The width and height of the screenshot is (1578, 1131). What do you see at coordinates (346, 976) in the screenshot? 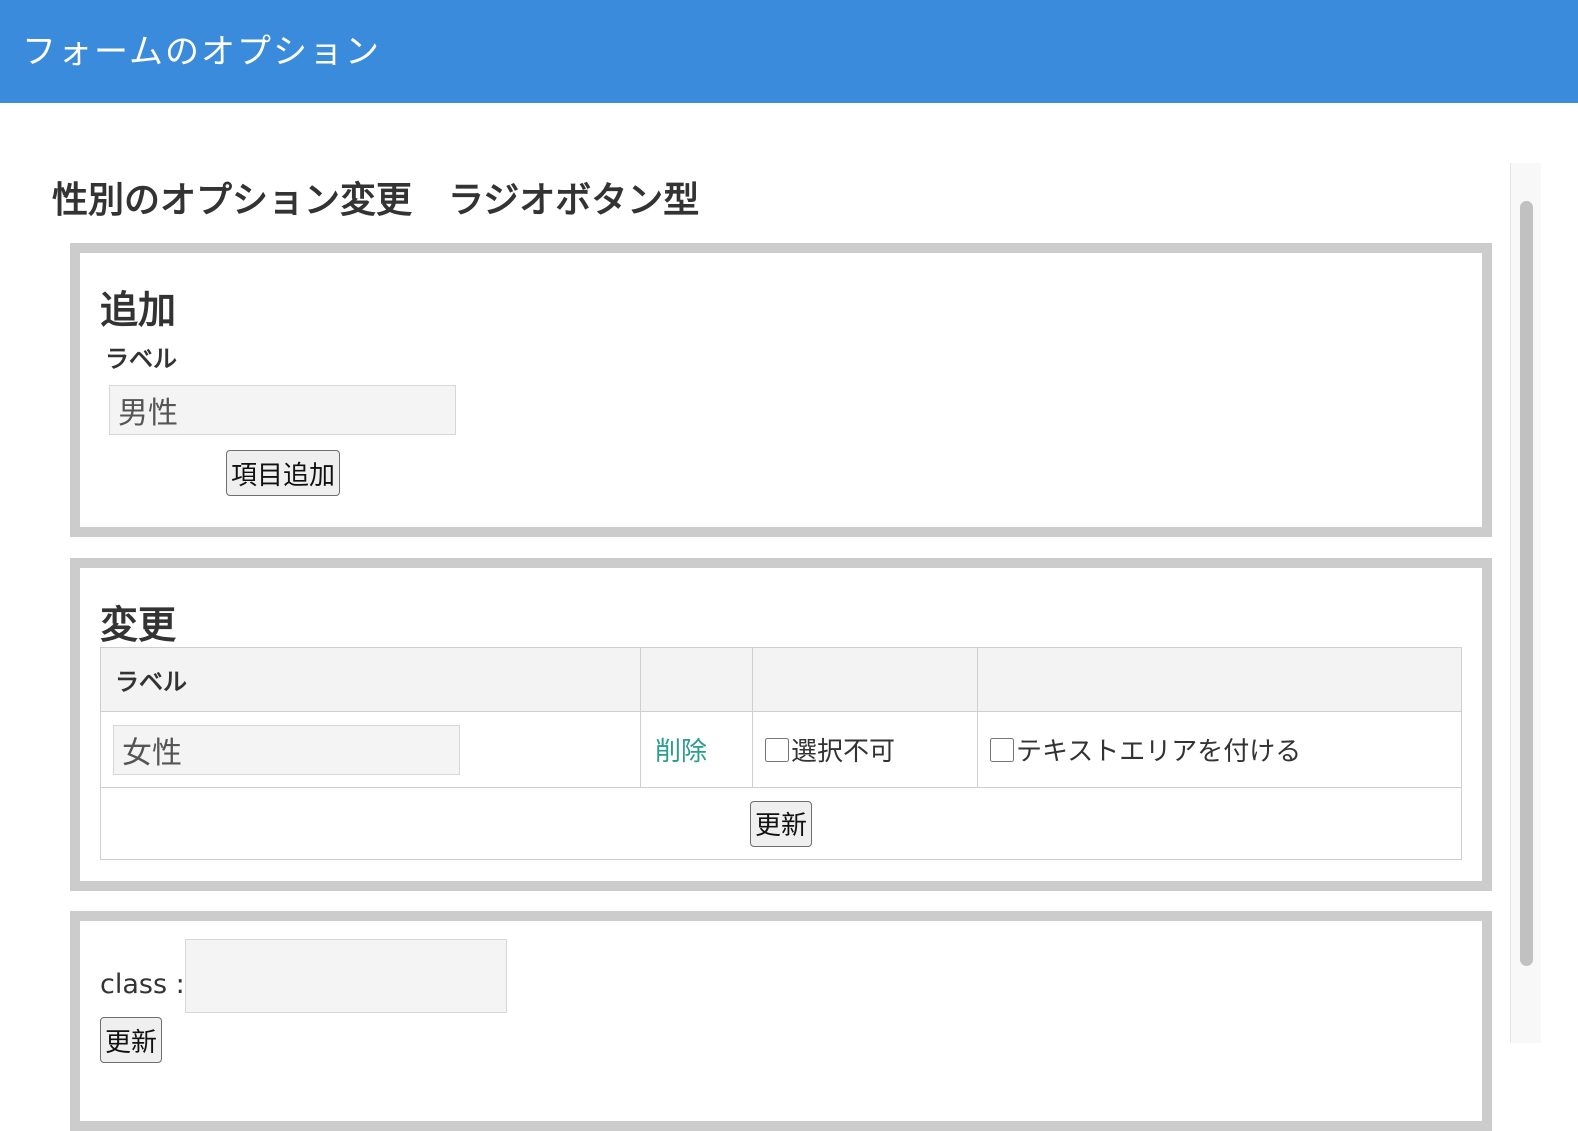
I see `class-input` at bounding box center [346, 976].